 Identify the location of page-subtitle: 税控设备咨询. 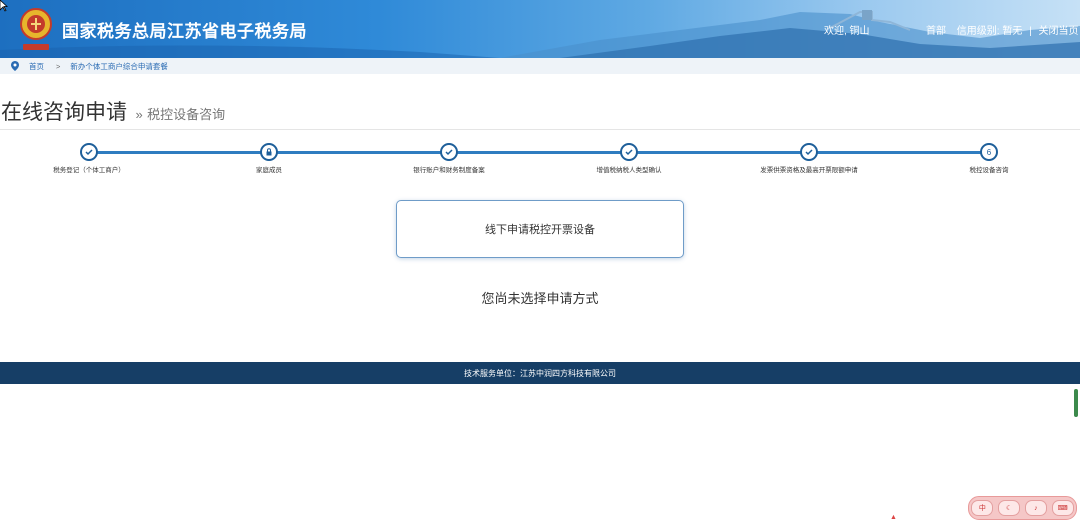
(186, 114).